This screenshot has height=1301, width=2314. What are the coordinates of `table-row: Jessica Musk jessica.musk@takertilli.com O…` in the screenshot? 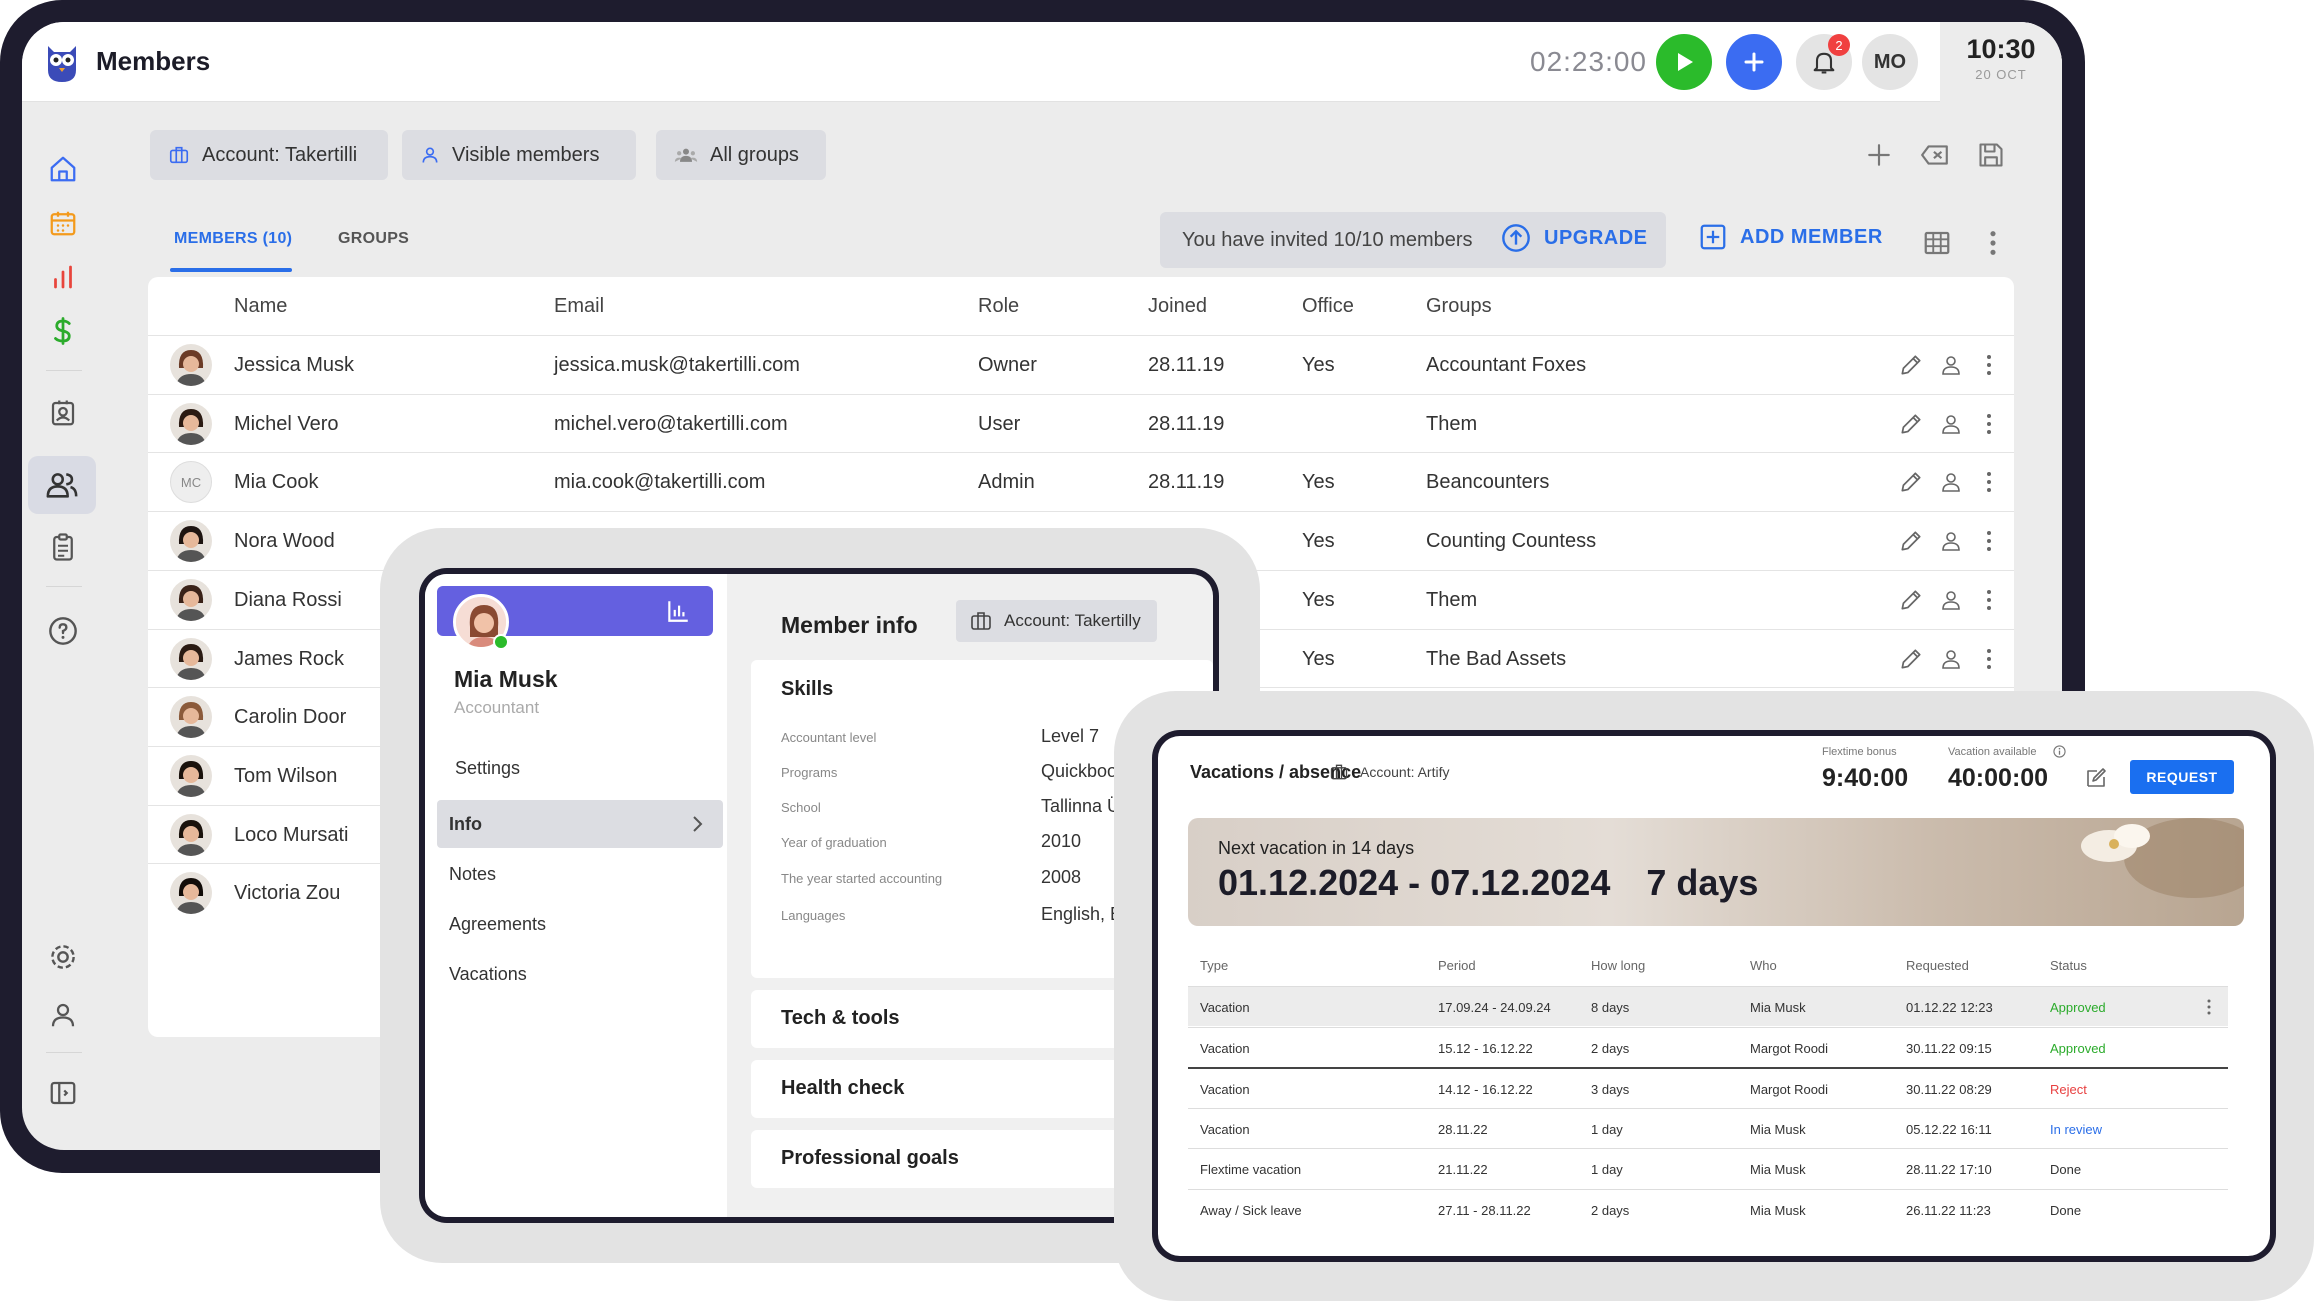 It's located at (1081, 364).